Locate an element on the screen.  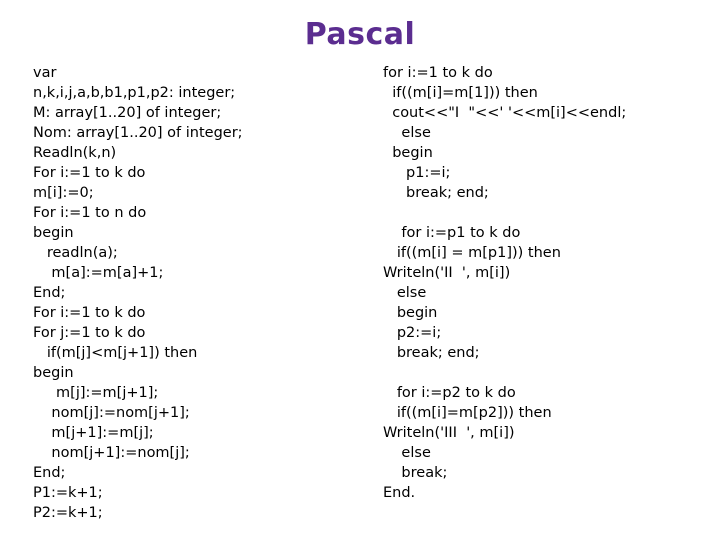
code-left-line: readln(a); is located at coordinates (75, 253).